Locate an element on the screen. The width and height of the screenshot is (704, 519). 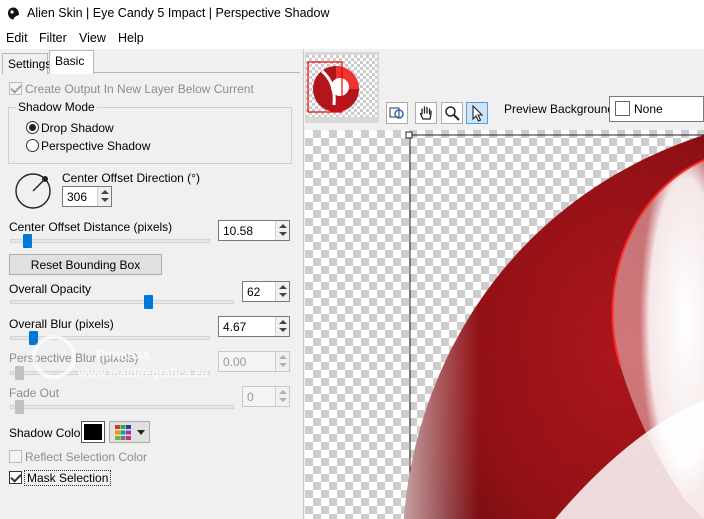
create-output-label: Create Output In New Layer Below Current is located at coordinates (139, 89).